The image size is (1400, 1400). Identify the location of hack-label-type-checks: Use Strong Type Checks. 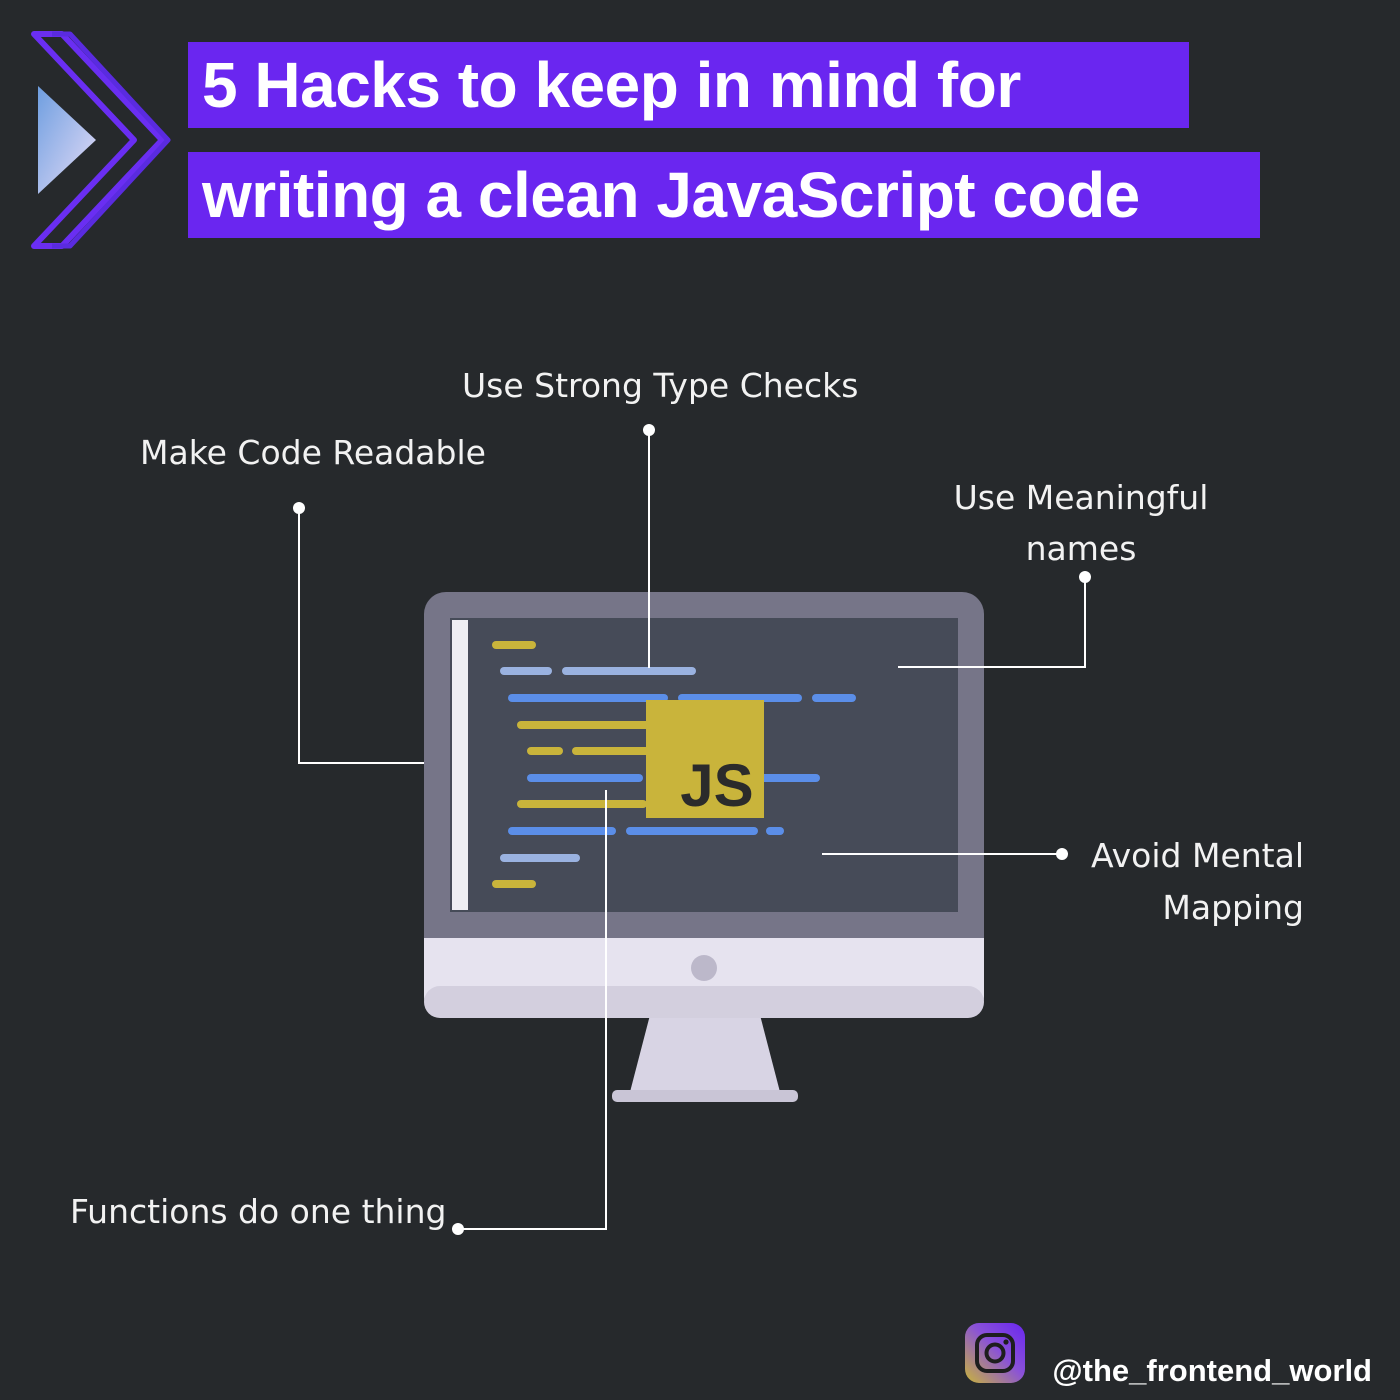
(660, 385).